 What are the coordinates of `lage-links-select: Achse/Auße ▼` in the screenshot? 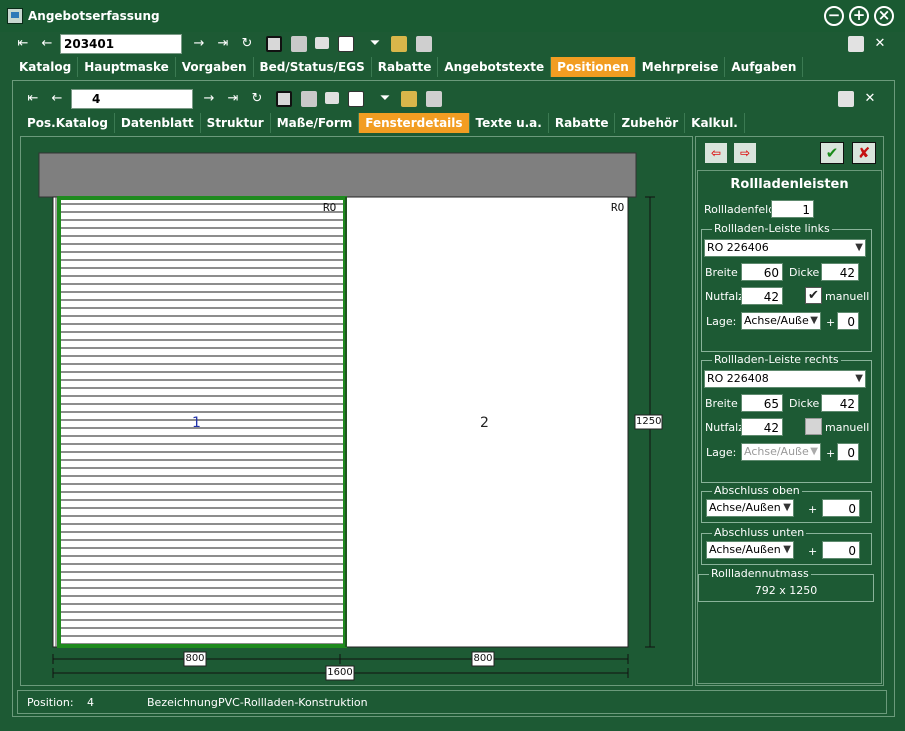 It's located at (781, 321).